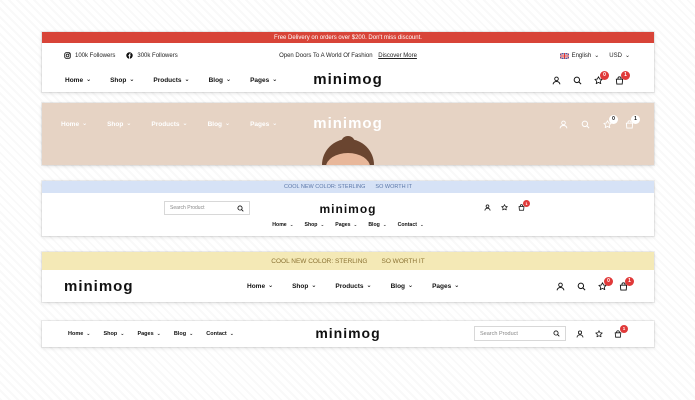 Image resolution: width=695 pixels, height=400 pixels. Describe the element at coordinates (130, 55) in the screenshot. I see `facebook-icon` at that location.